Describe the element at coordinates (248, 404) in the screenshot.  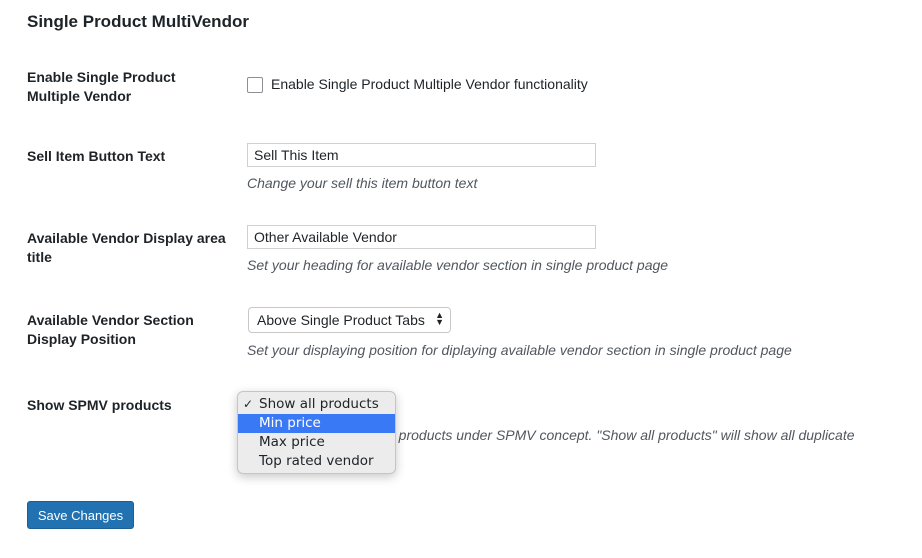
I see `checkmark-icon: ✓` at that location.